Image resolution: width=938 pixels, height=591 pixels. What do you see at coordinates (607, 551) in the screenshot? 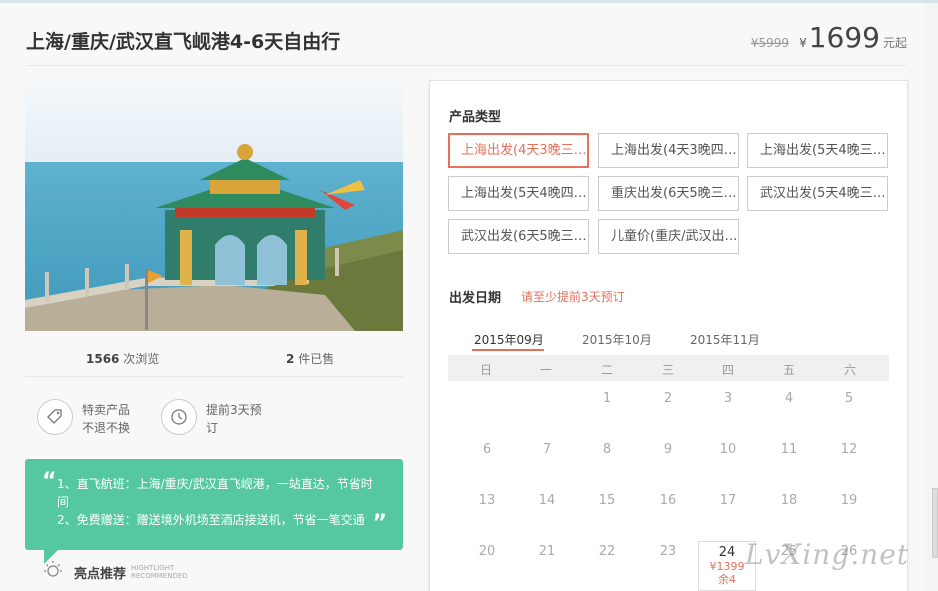
I see `calendar-day: 22` at bounding box center [607, 551].